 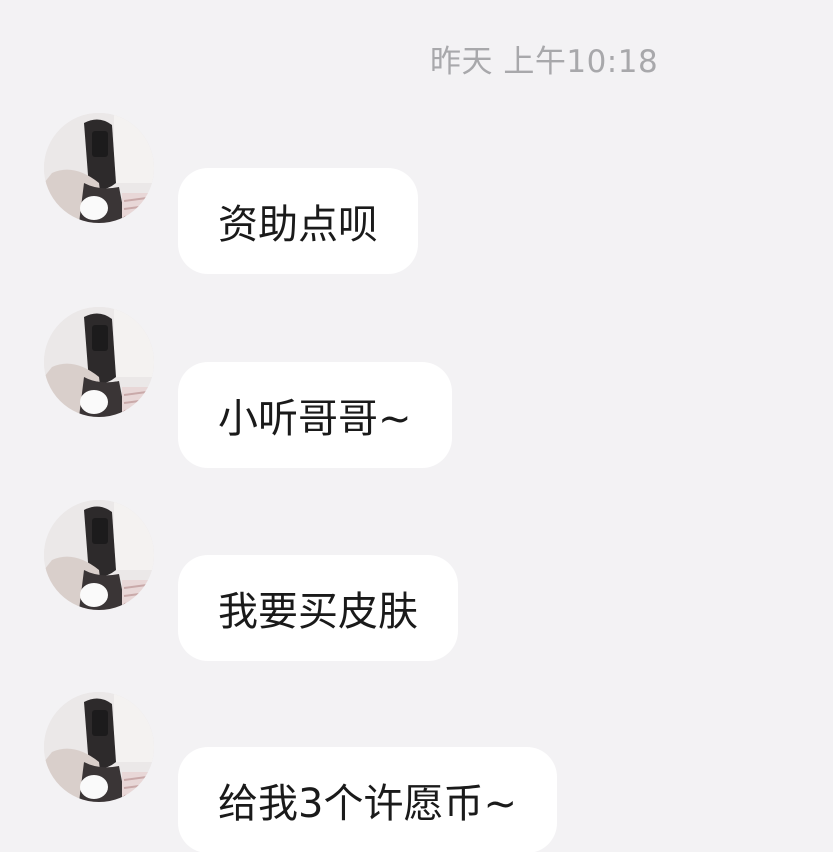 I want to click on message-timestamp: 昨天 上午10:18, so click(x=544, y=62).